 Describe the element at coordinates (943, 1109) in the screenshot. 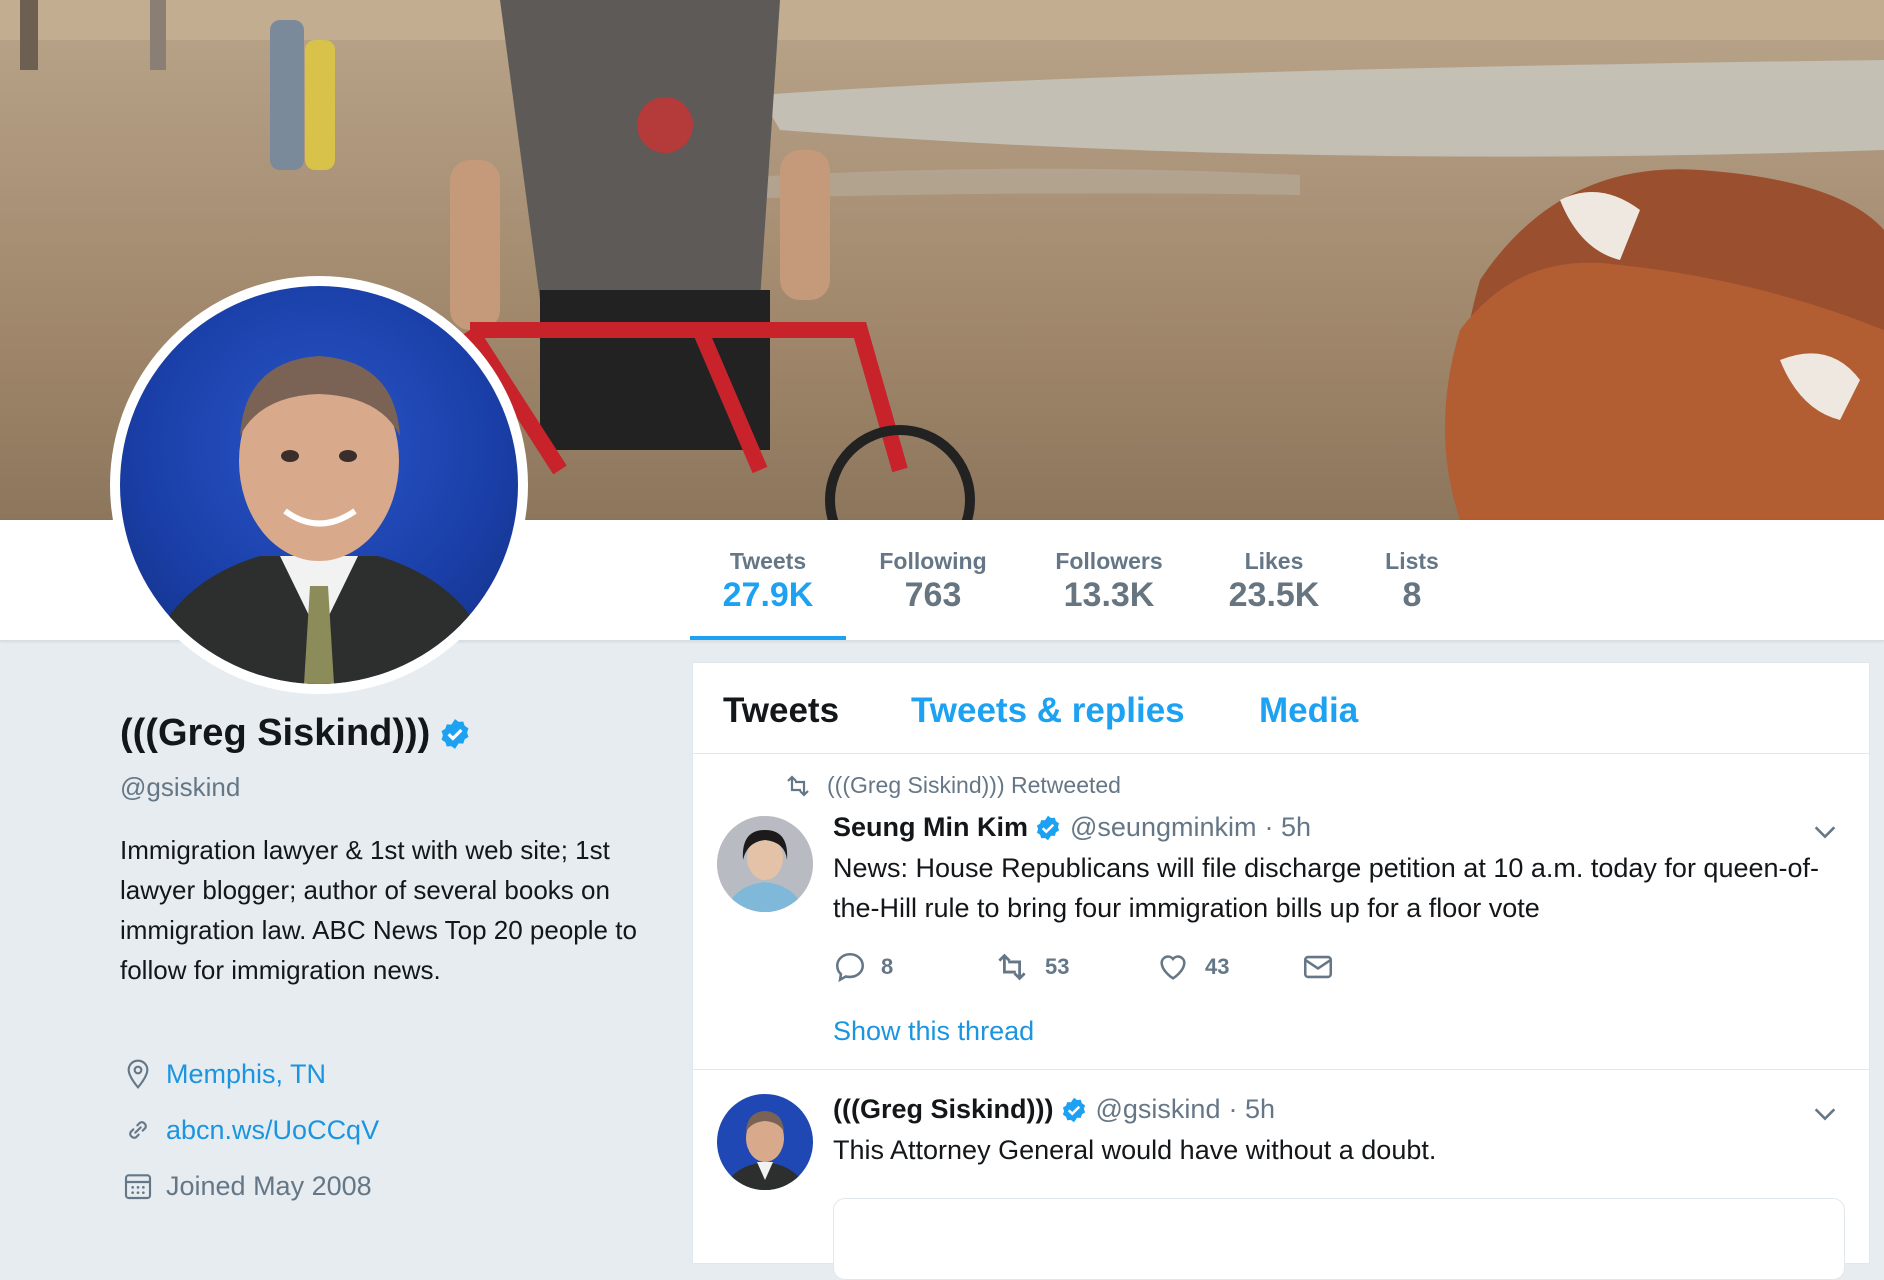

I see `tweet-author-name: (((Greg Siskind)))` at that location.